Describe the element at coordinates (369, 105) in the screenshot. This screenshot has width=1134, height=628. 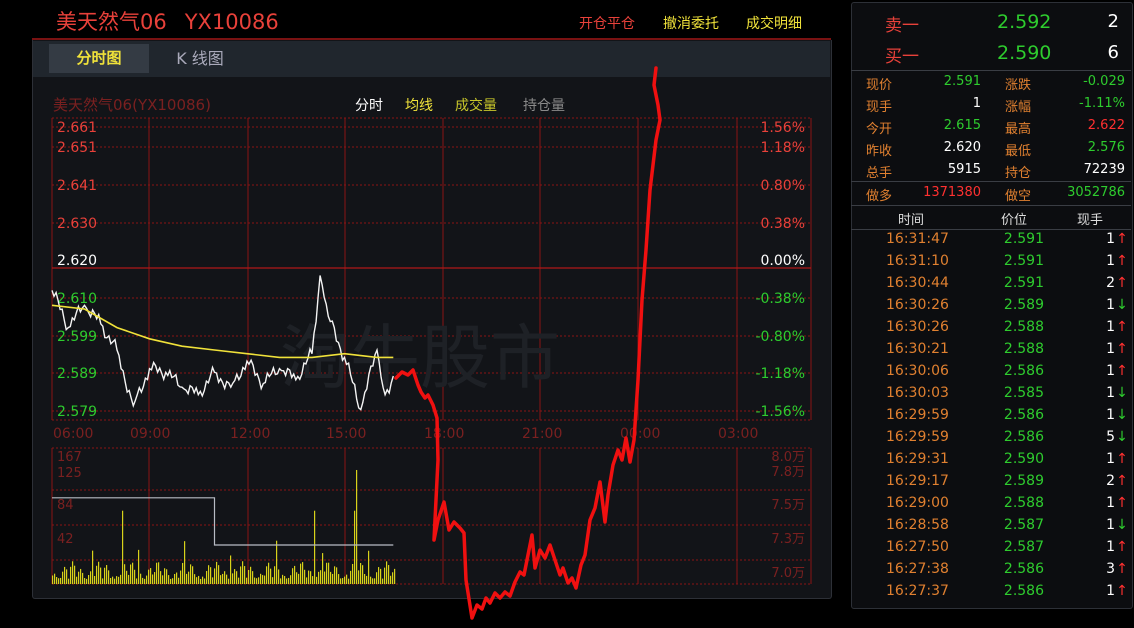
I see `chart-tab-intraday: 分时` at that location.